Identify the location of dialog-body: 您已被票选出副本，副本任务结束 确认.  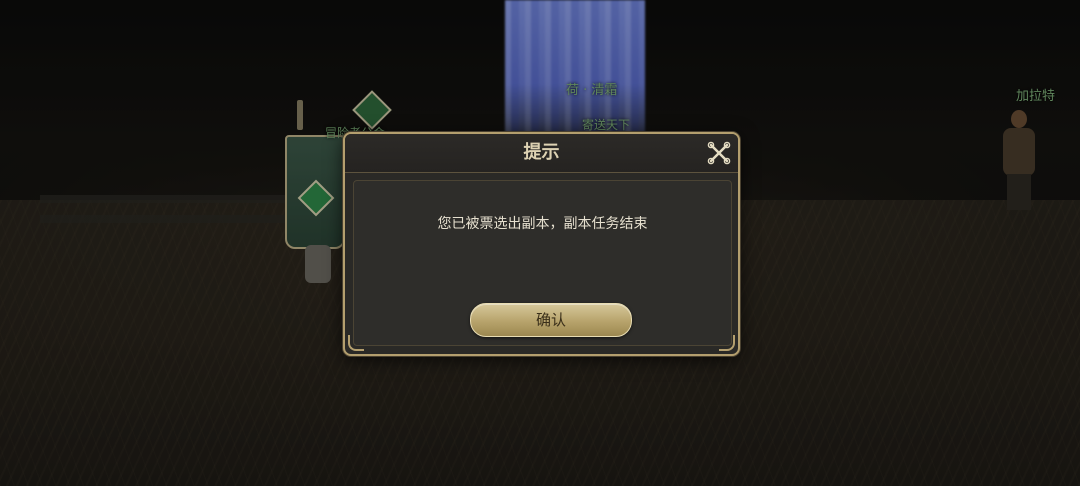
(542, 263).